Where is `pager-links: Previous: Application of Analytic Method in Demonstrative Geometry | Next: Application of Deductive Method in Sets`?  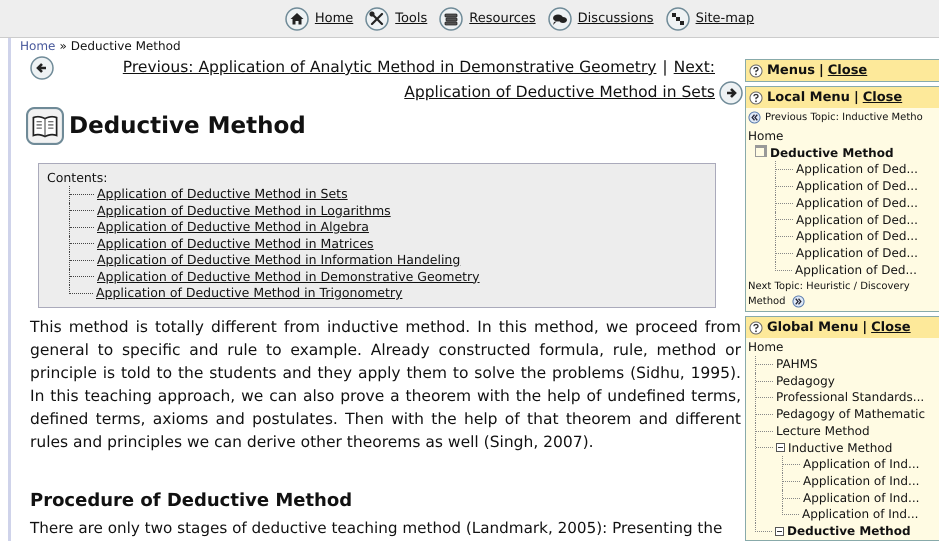 pager-links: Previous: Application of Analytic Method in Demonstrative Geometry | Next: Application of Deductive Method in Sets is located at coordinates (388, 80).